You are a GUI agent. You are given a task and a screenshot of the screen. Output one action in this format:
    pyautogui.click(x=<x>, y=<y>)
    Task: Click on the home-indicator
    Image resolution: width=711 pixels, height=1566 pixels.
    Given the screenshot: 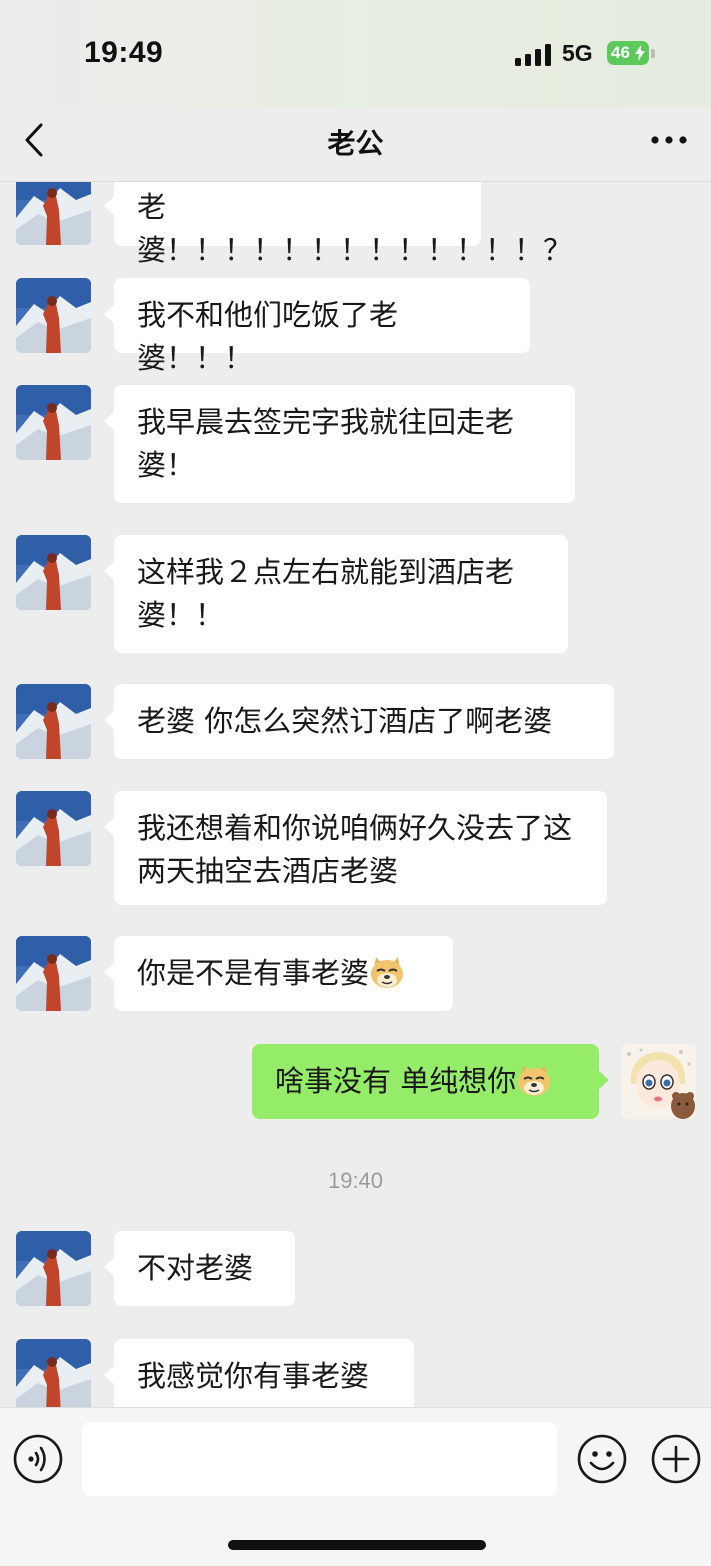 What is the action you would take?
    pyautogui.click(x=357, y=1545)
    